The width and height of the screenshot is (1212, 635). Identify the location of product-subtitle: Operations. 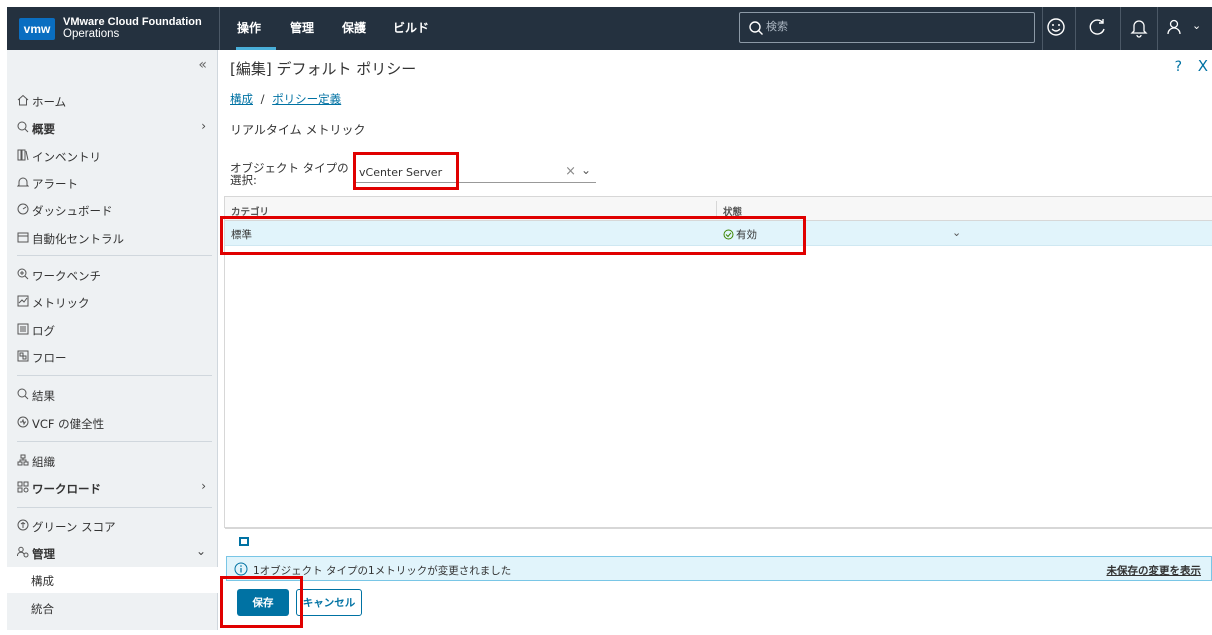
(91, 34).